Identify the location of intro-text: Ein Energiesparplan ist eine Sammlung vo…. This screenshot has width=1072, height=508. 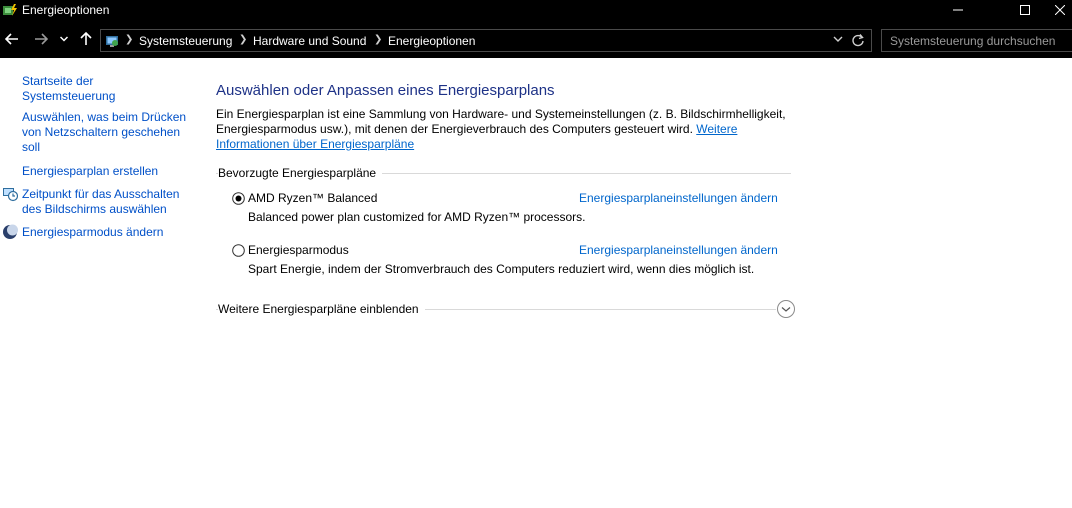
(503, 129).